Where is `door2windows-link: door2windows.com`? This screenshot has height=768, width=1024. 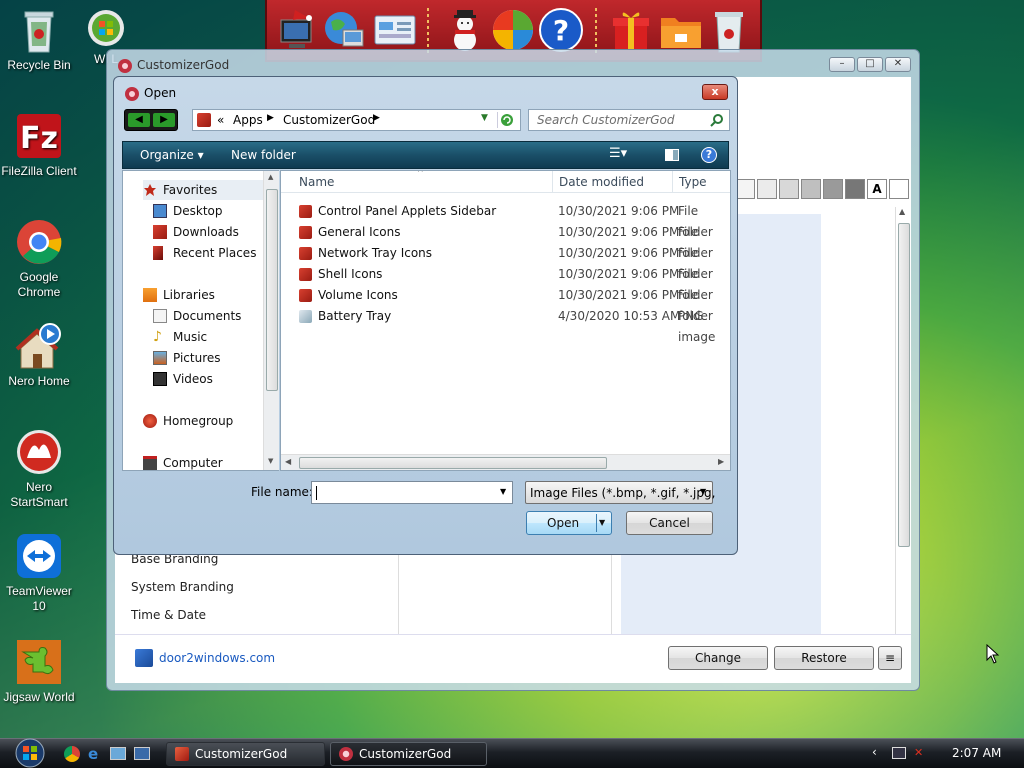 door2windows-link: door2windows.com is located at coordinates (217, 658).